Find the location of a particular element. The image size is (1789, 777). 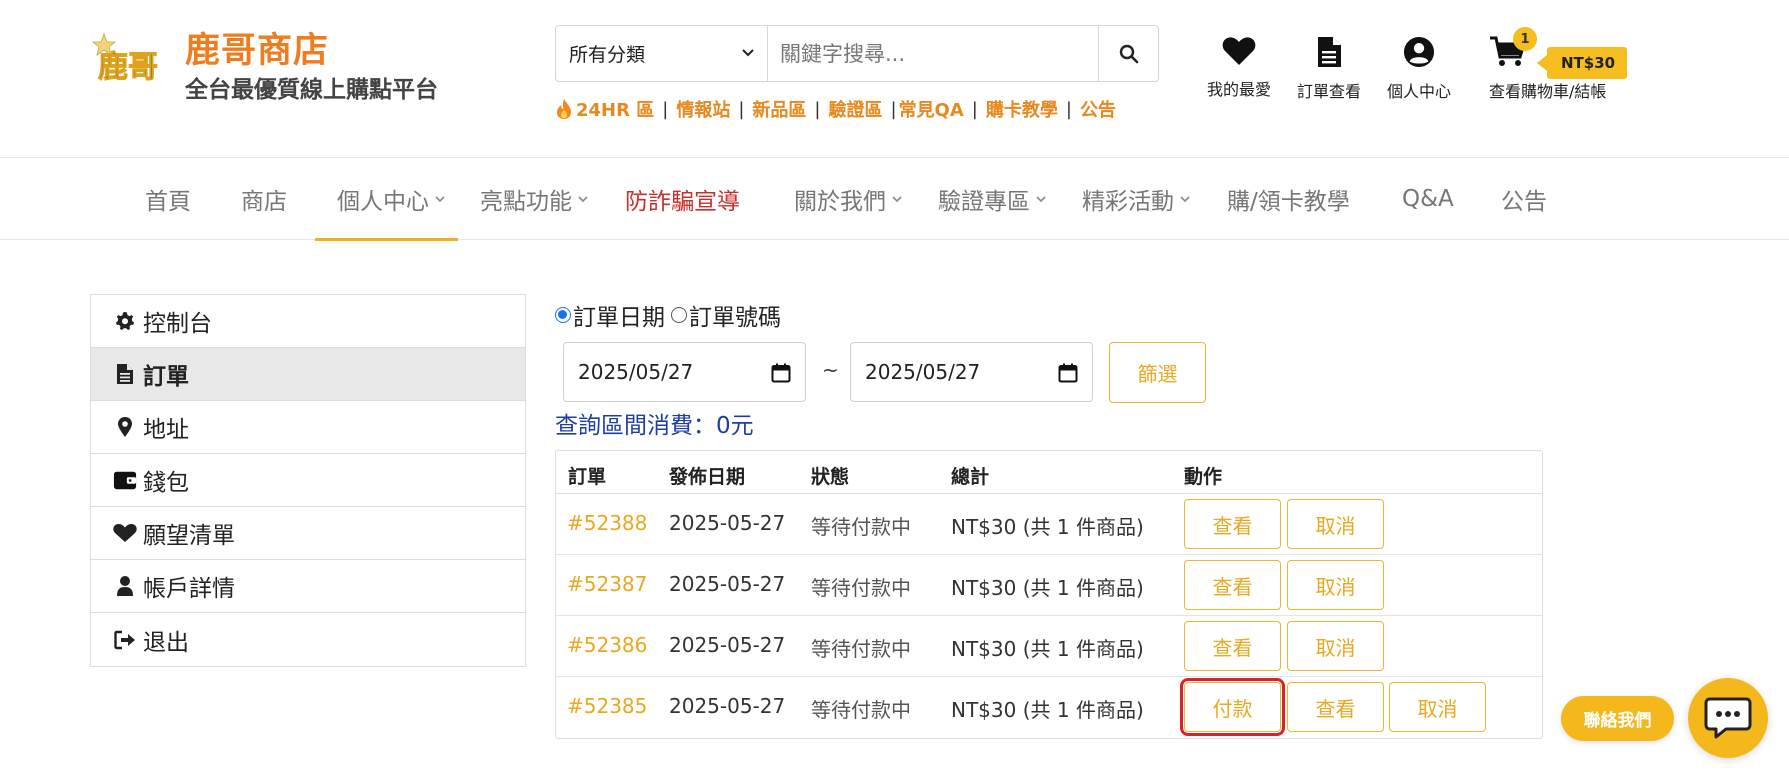

quick-link-new-products: 新品區 is located at coordinates (779, 109).